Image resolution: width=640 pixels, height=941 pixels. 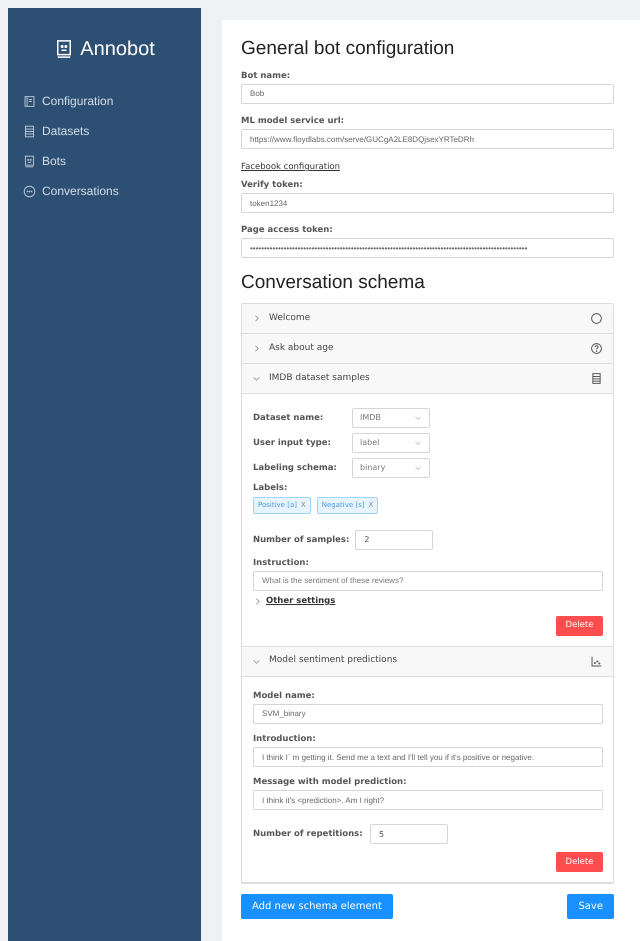 I want to click on accordion-header: Welcome, so click(x=427, y=319).